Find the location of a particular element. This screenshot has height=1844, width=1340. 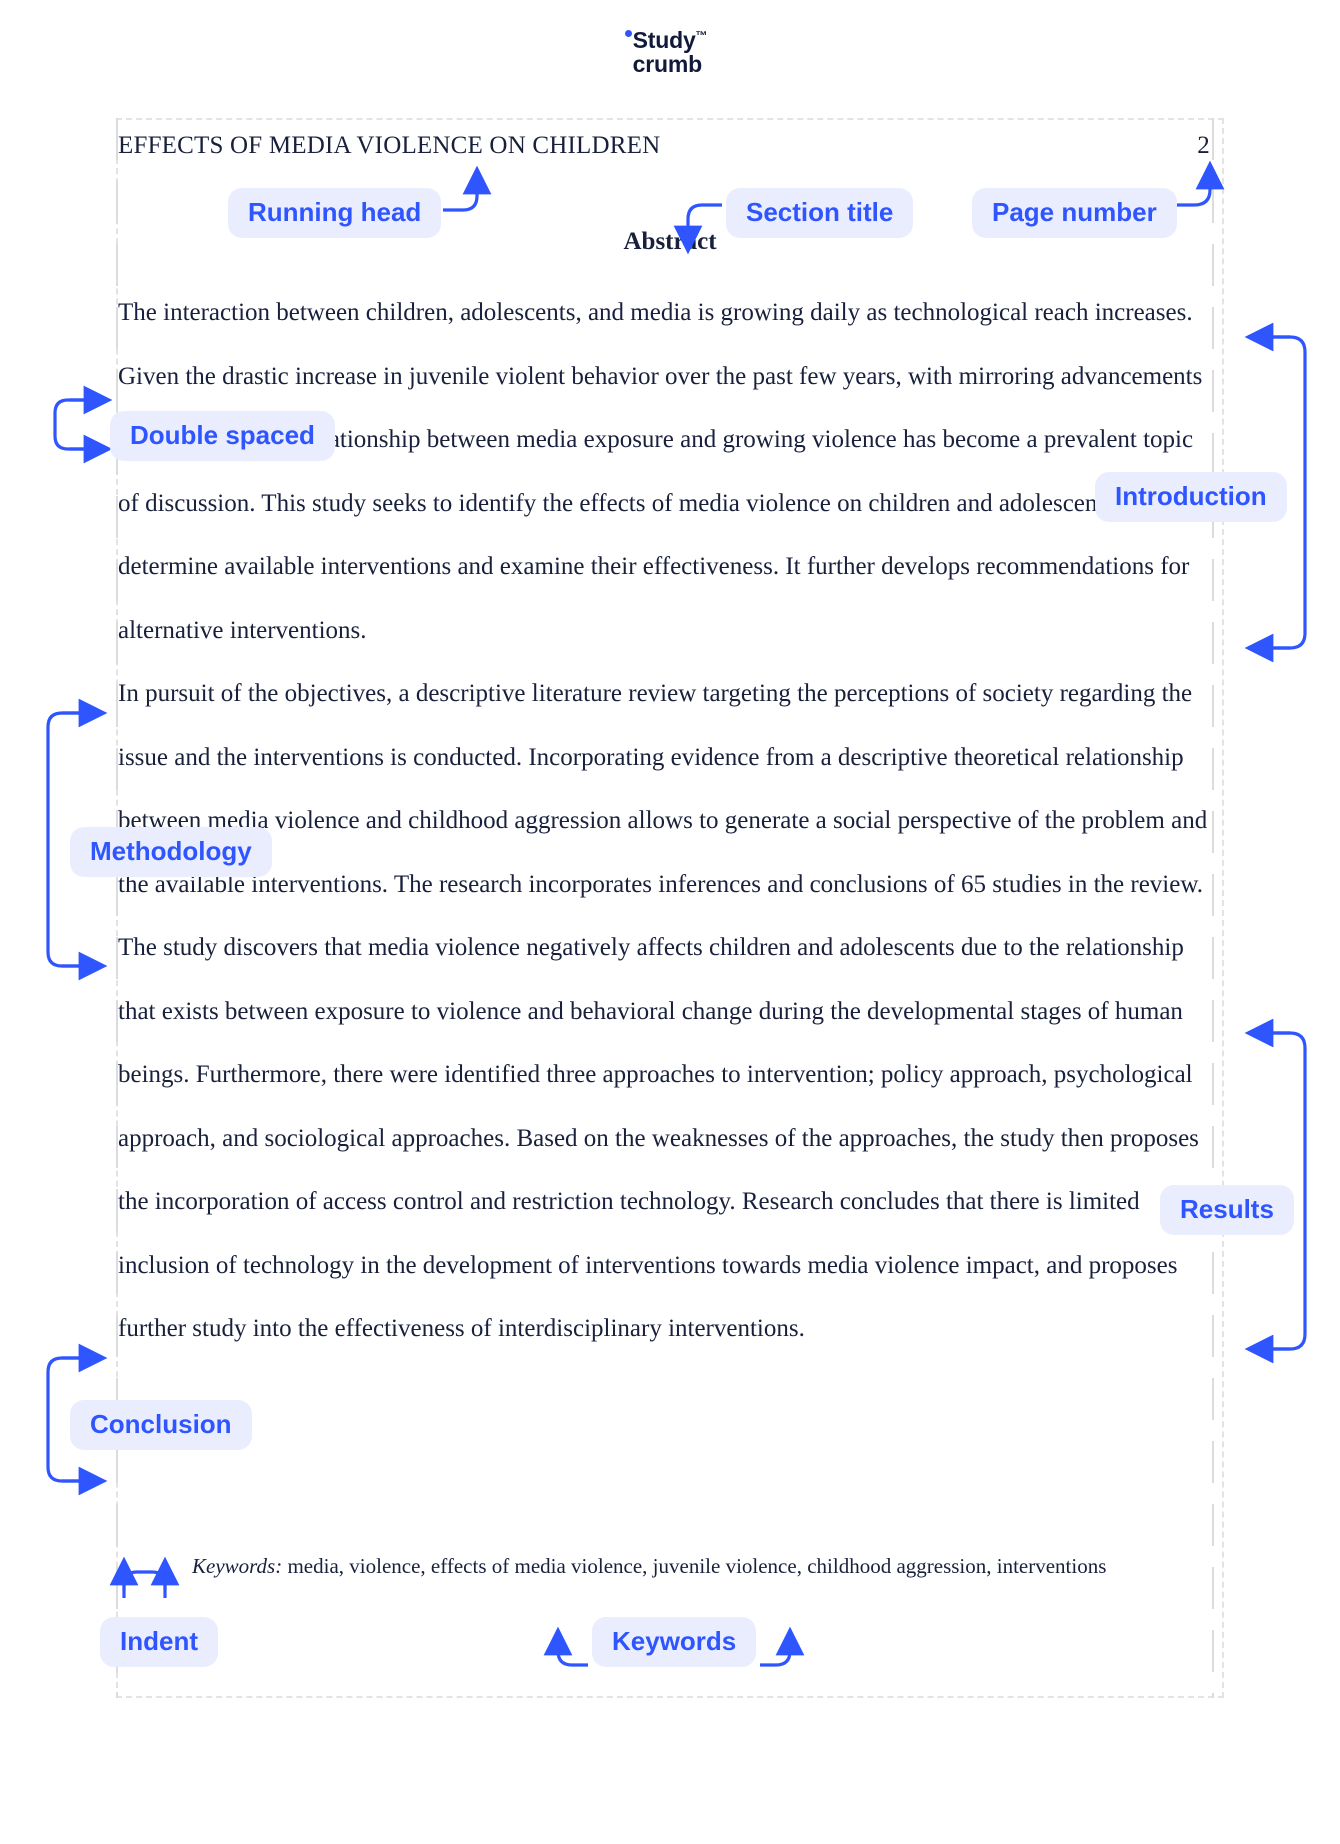

annotation-label-double-spaced: Double spaced is located at coordinates (222, 436).